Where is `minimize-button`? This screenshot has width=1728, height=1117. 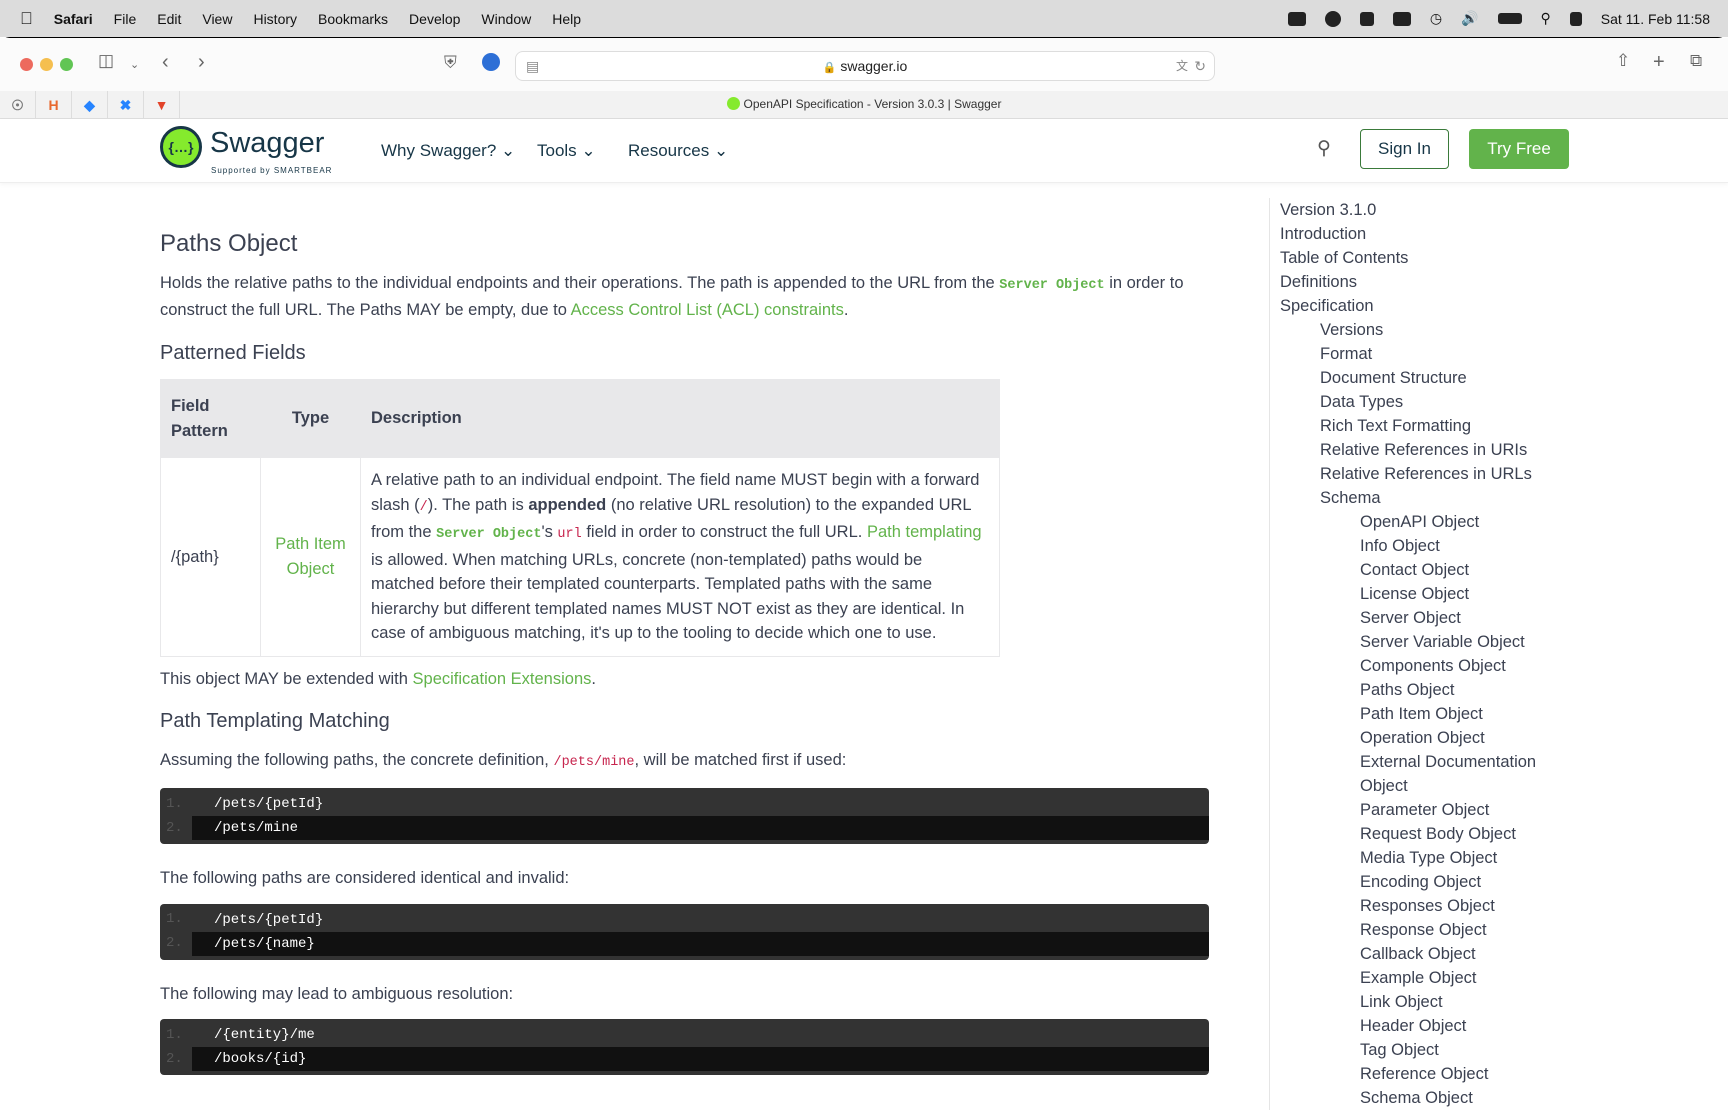
minimize-button is located at coordinates (46, 64).